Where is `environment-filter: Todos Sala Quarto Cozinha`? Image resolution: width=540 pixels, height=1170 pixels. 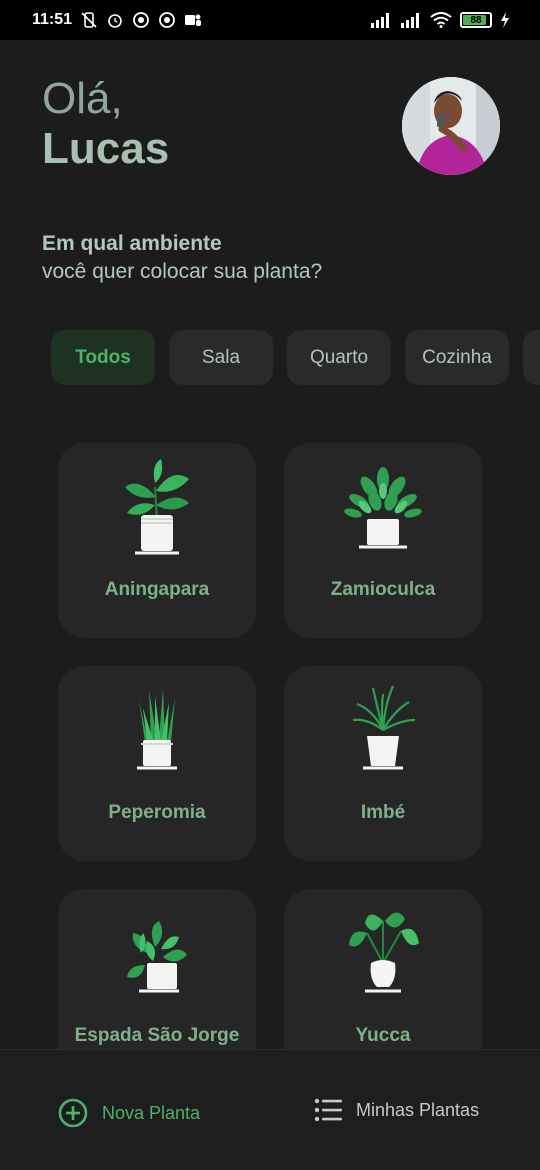 environment-filter: Todos Sala Quarto Cozinha is located at coordinates (295, 358).